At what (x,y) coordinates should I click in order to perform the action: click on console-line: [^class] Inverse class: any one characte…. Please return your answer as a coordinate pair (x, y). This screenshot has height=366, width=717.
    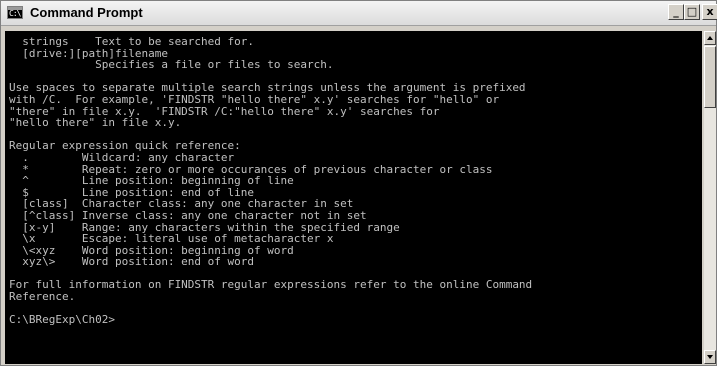
    Looking at the image, I should click on (188, 215).